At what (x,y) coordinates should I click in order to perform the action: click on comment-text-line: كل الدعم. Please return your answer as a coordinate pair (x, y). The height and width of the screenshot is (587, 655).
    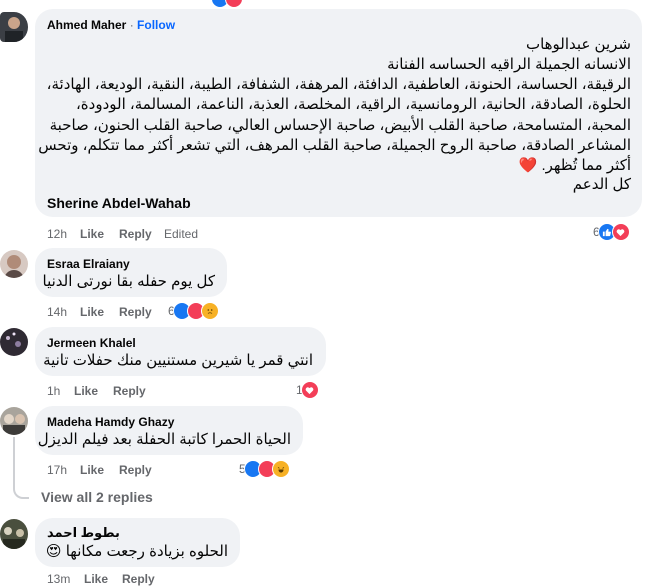
    Looking at the image, I should click on (601, 184).